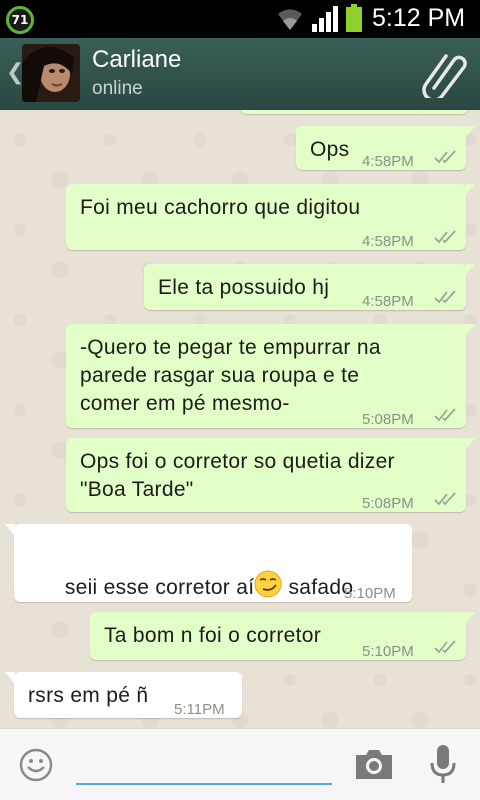 Image resolution: width=480 pixels, height=800 pixels. I want to click on avatar, so click(51, 73).